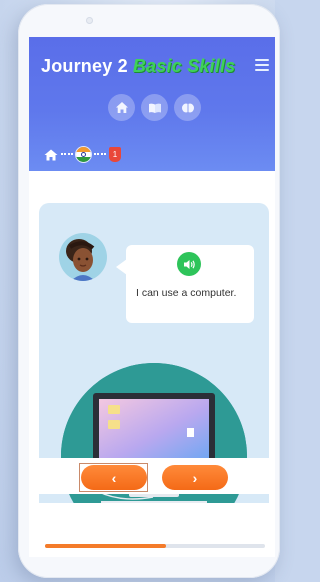  I want to click on brain-button, so click(187, 107).